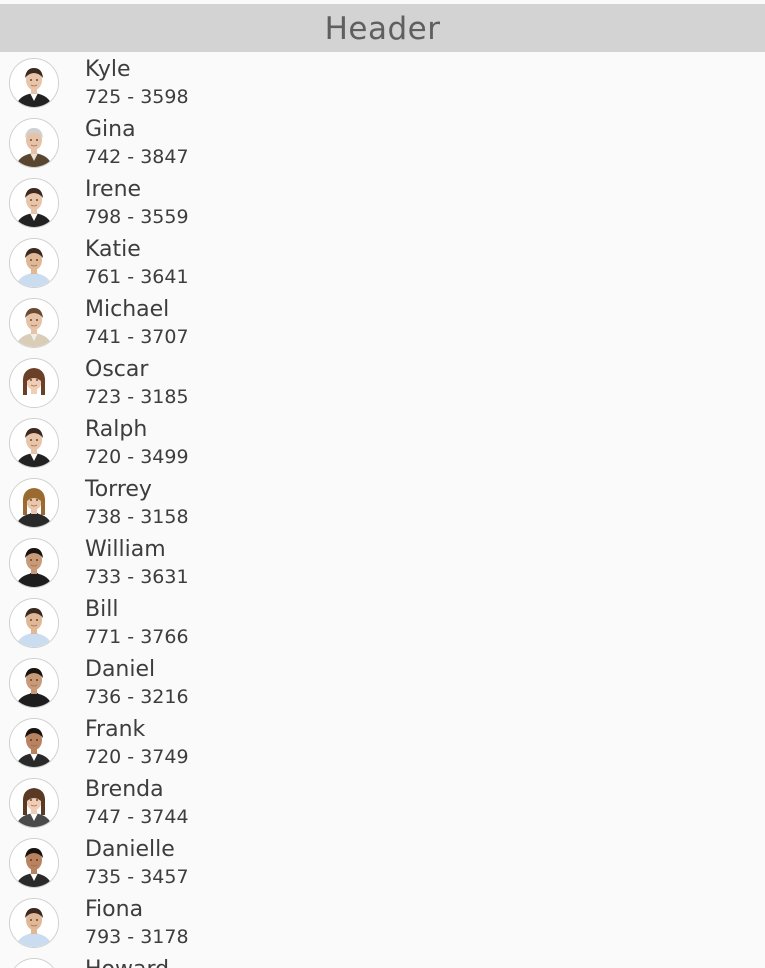 This screenshot has height=968, width=765. I want to click on contact-list-item: Frank 720 - 3749, so click(382, 743).